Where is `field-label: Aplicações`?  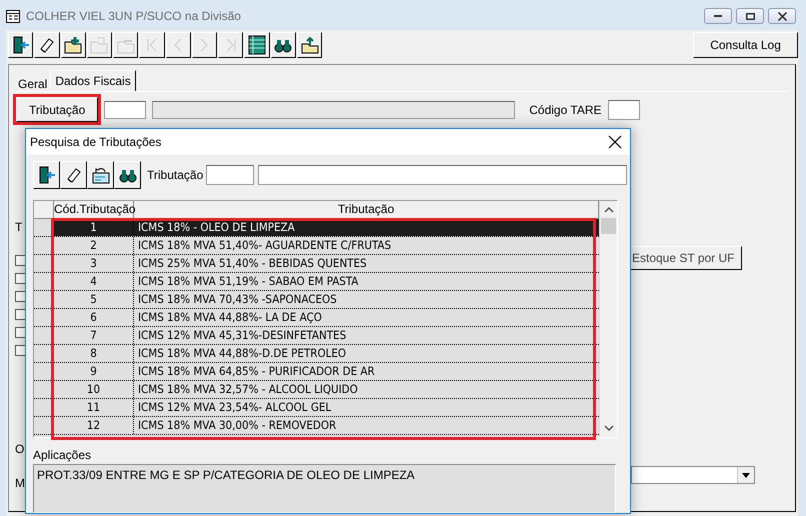
field-label: Aplicações is located at coordinates (62, 455).